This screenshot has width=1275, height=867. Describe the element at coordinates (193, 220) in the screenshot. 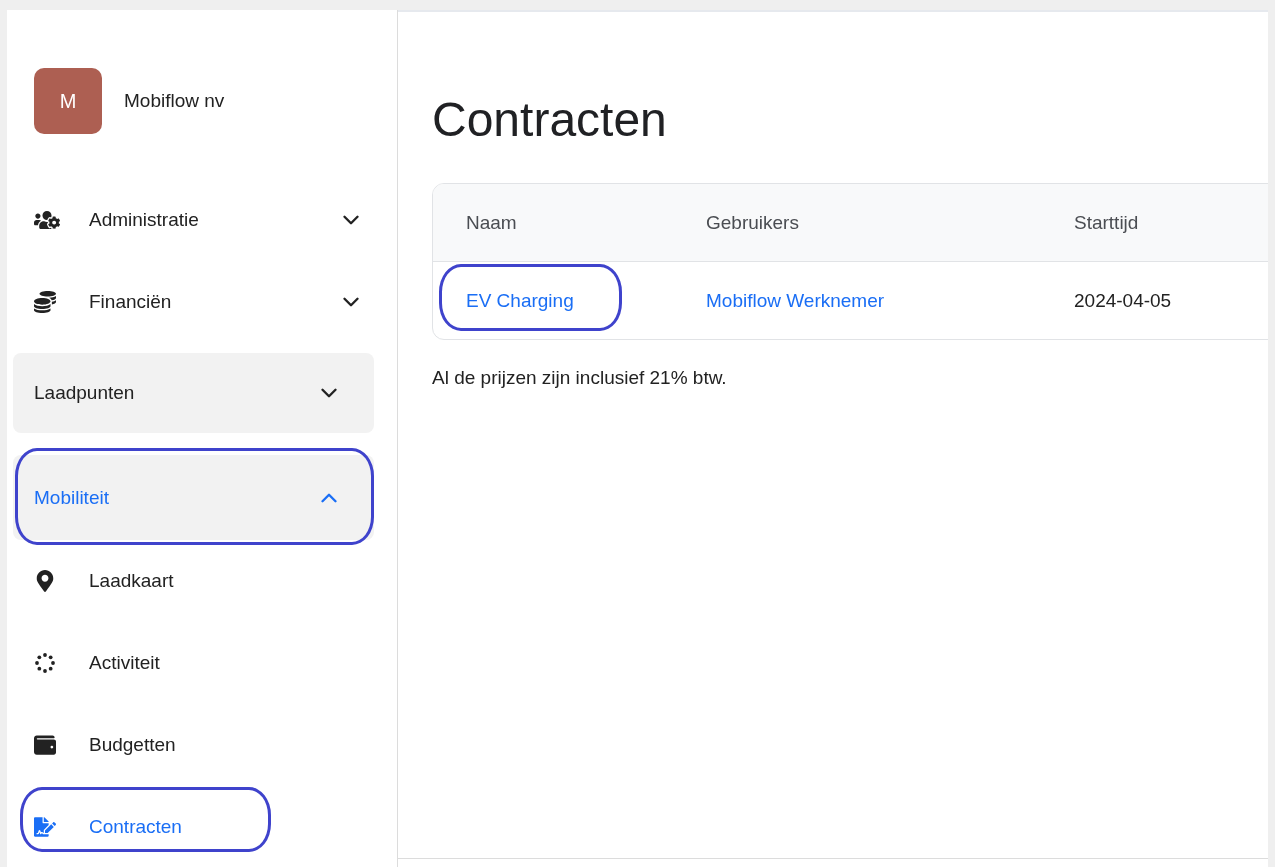

I see `nav-item: Administratie` at that location.